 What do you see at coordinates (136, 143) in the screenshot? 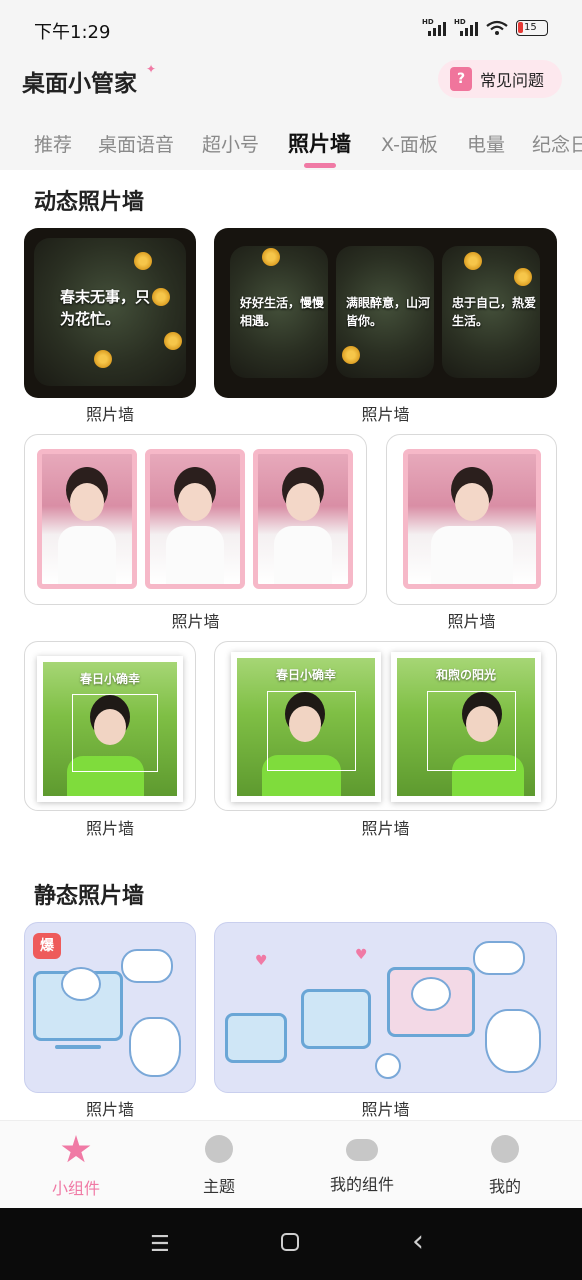
I see `tab-desktop-voice: 桌面语音` at bounding box center [136, 143].